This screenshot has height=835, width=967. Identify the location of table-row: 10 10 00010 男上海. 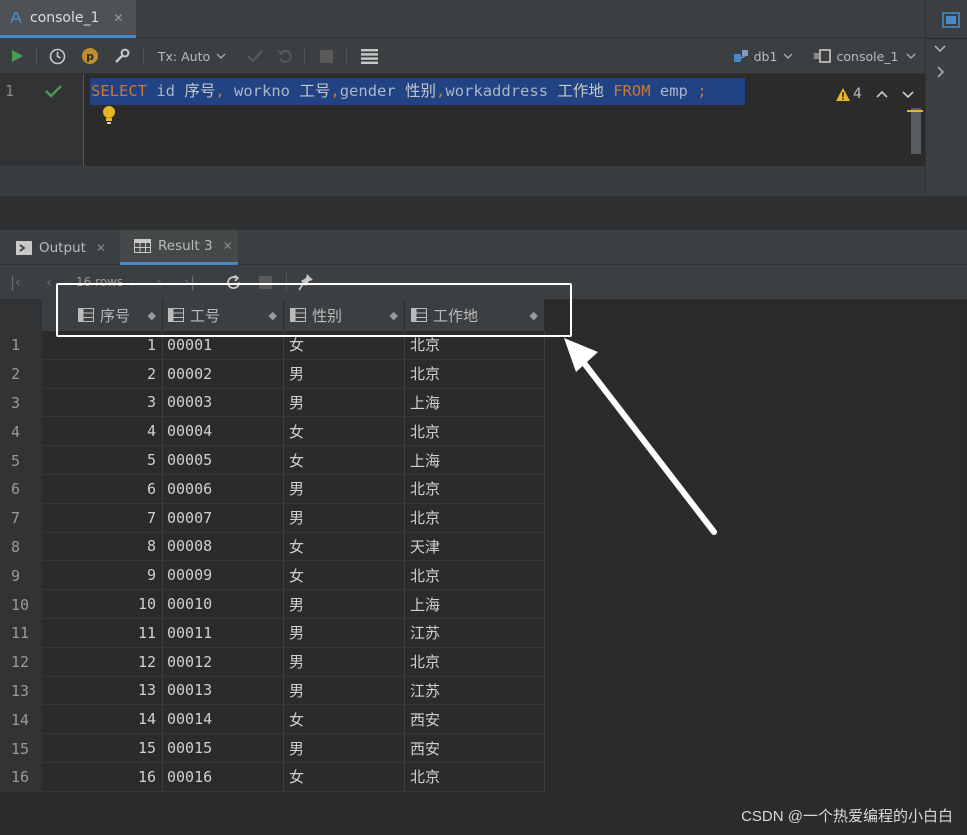
(272, 604).